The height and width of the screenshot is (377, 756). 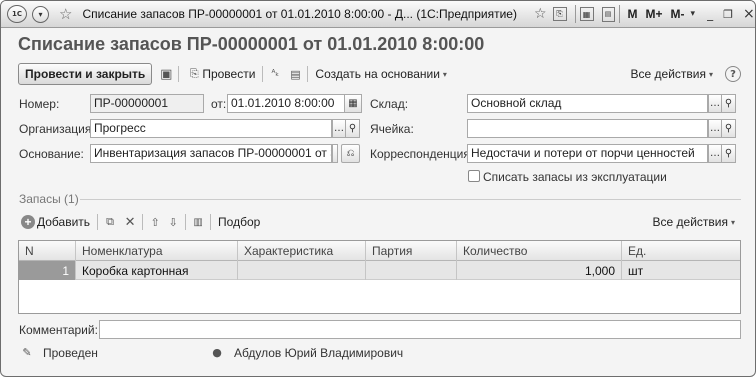 I want to click on stock-section-title: Запасы (1), so click(x=49, y=199).